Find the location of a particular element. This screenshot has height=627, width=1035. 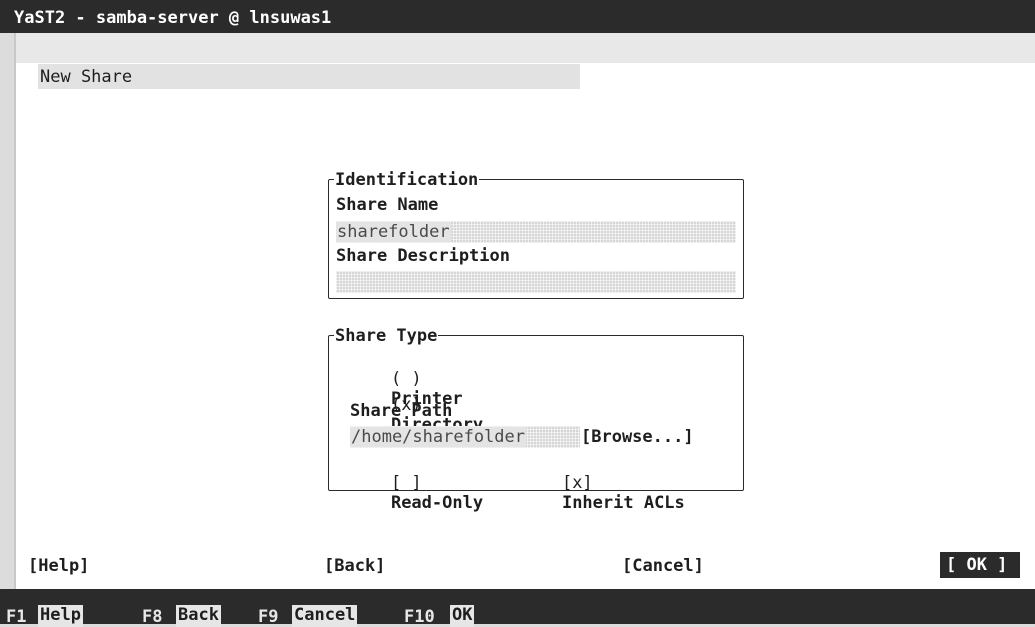

directory-radio: (x) Directory is located at coordinates (416, 405).